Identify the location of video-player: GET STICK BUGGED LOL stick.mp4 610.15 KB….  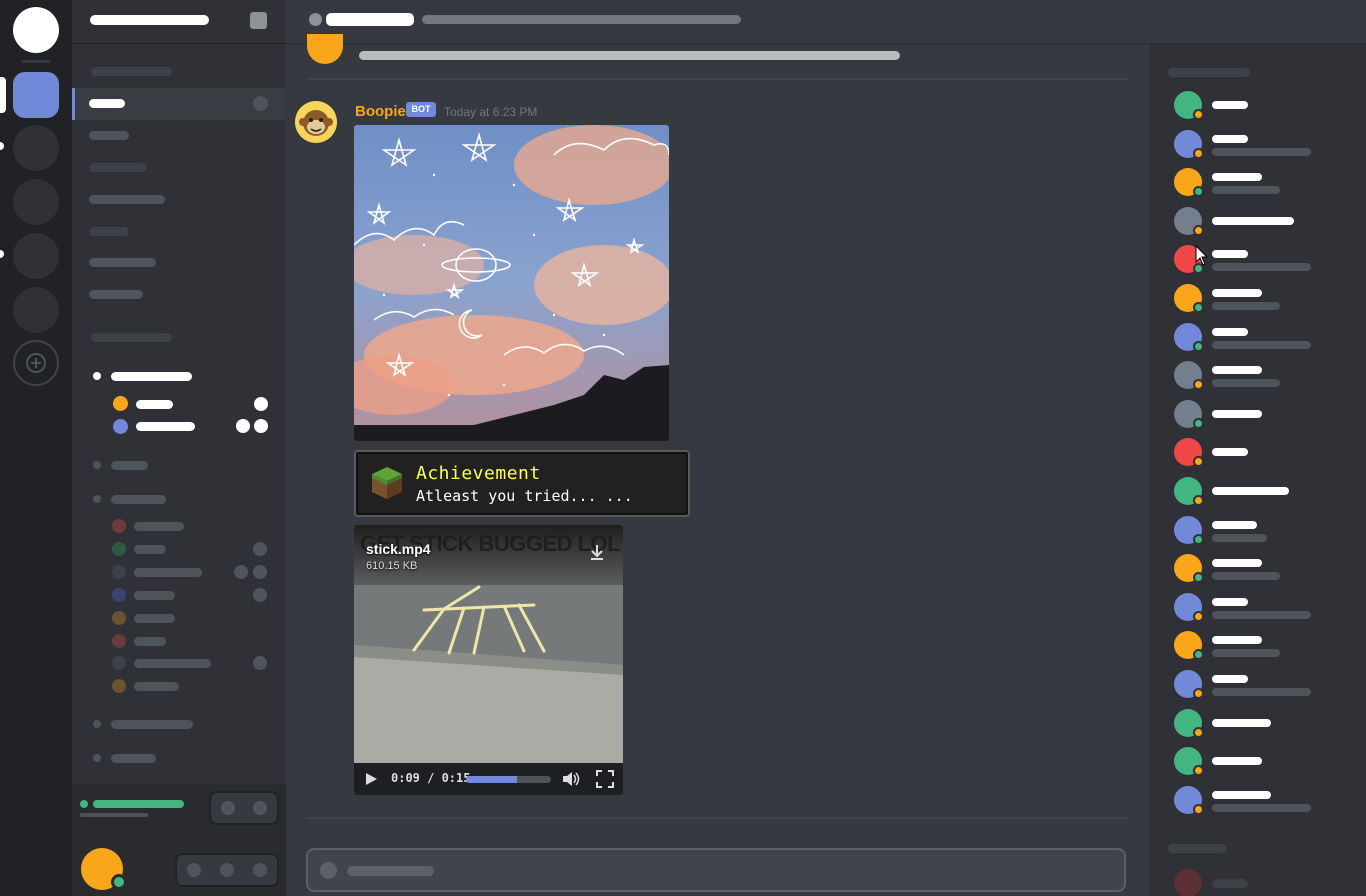
(488, 660).